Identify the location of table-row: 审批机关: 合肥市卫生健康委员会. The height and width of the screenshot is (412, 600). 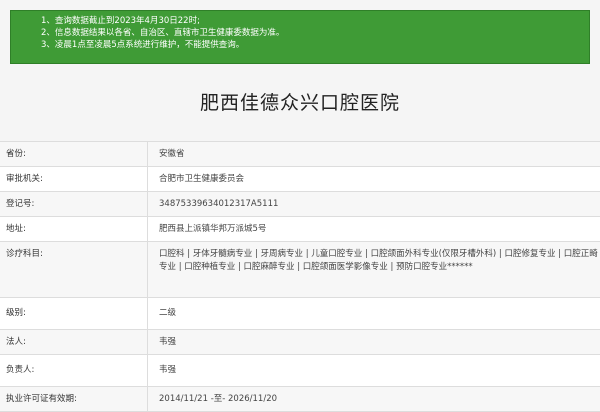
(300, 179).